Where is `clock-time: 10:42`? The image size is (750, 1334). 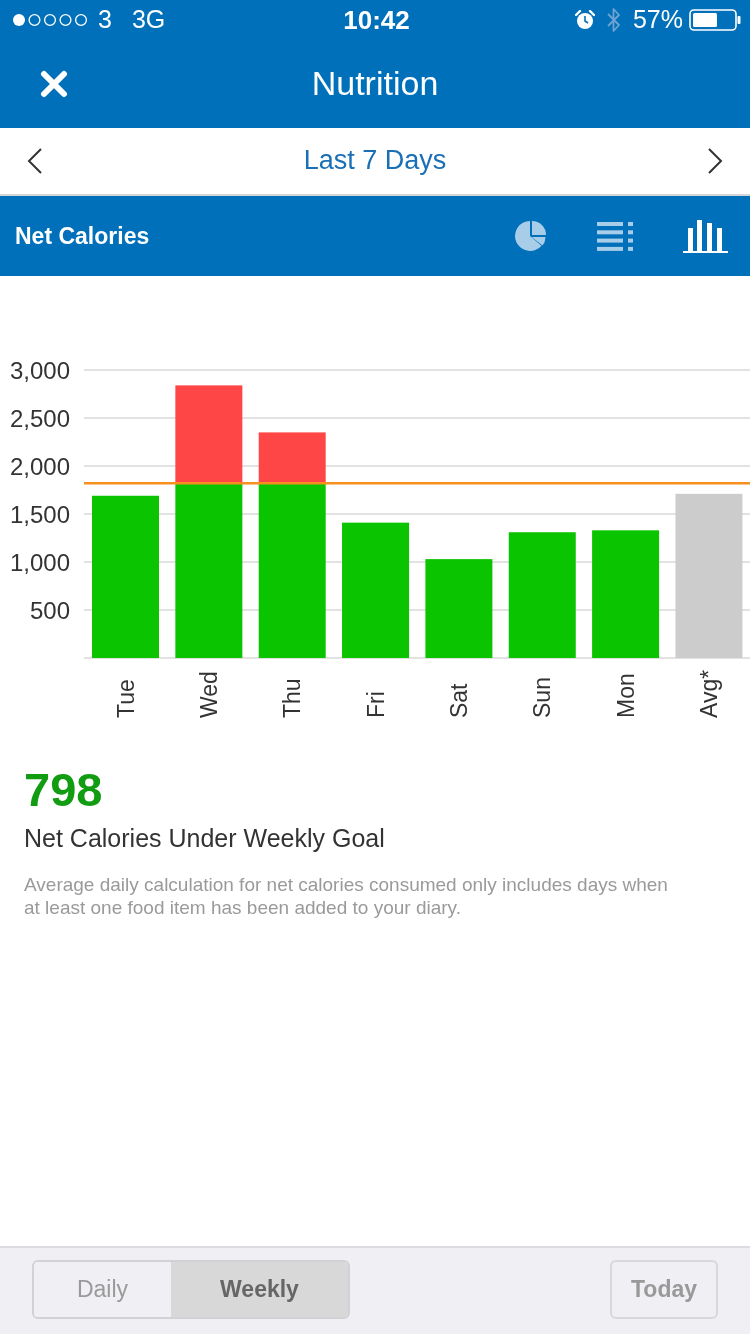 clock-time: 10:42 is located at coordinates (376, 20).